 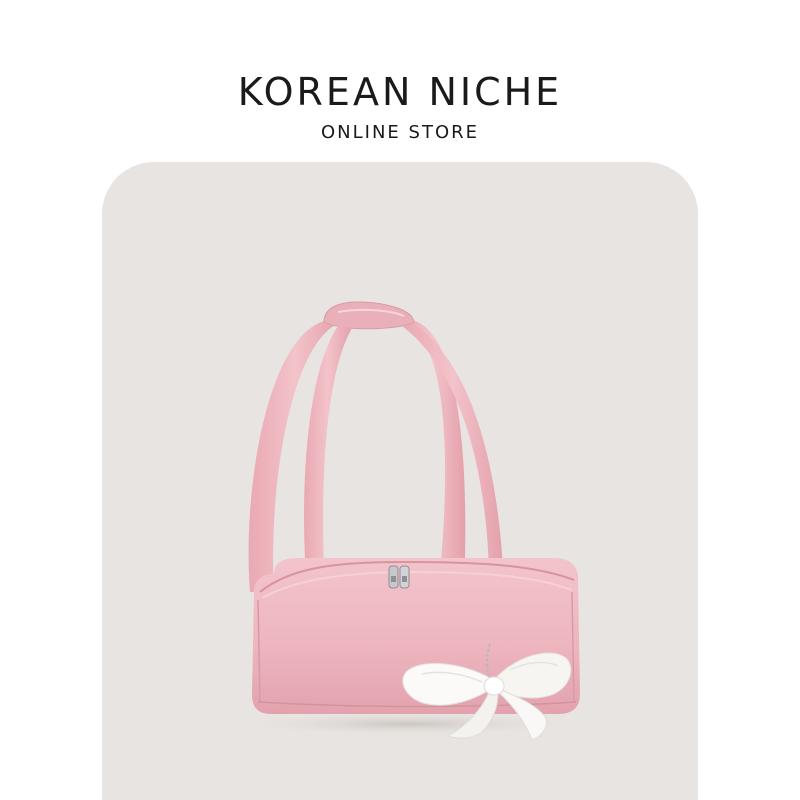 What do you see at coordinates (400, 132) in the screenshot?
I see `brand-tagline: ONLINE STORE` at bounding box center [400, 132].